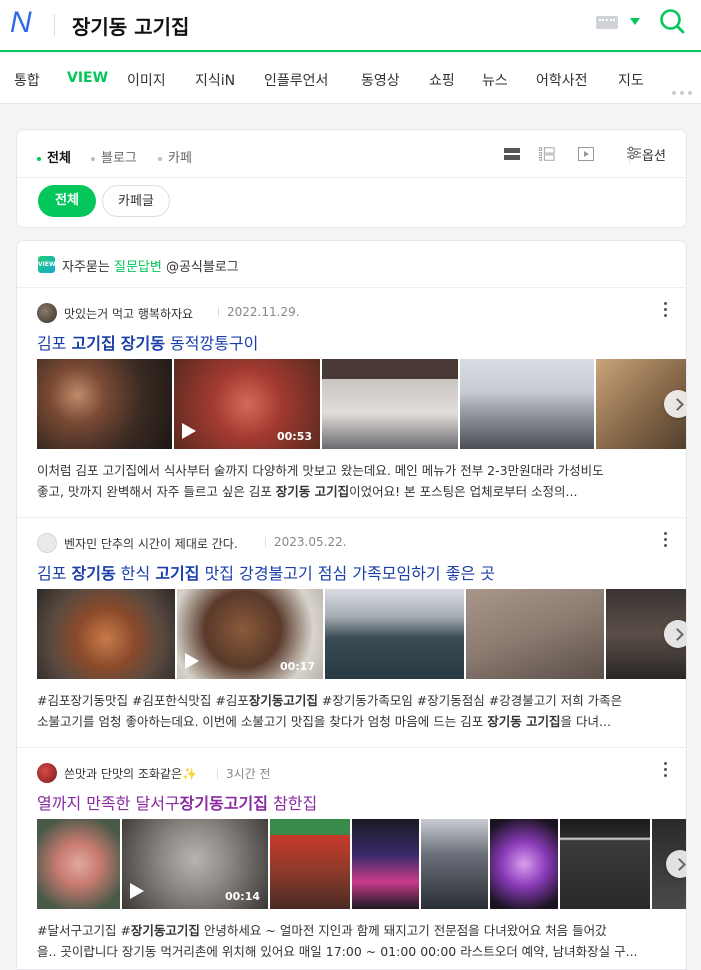 Image resolution: width=701 pixels, height=970 pixels. Describe the element at coordinates (151, 543) in the screenshot. I see `author-name: 벤자민 단추의 시간이 제대로 간다.` at that location.